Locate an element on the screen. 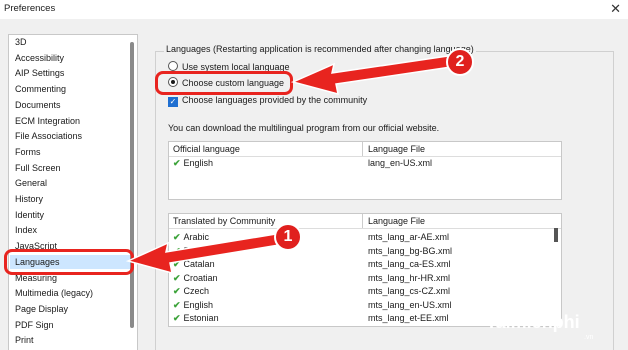 The image size is (628, 350). table-scrollbar is located at coordinates (556, 235).